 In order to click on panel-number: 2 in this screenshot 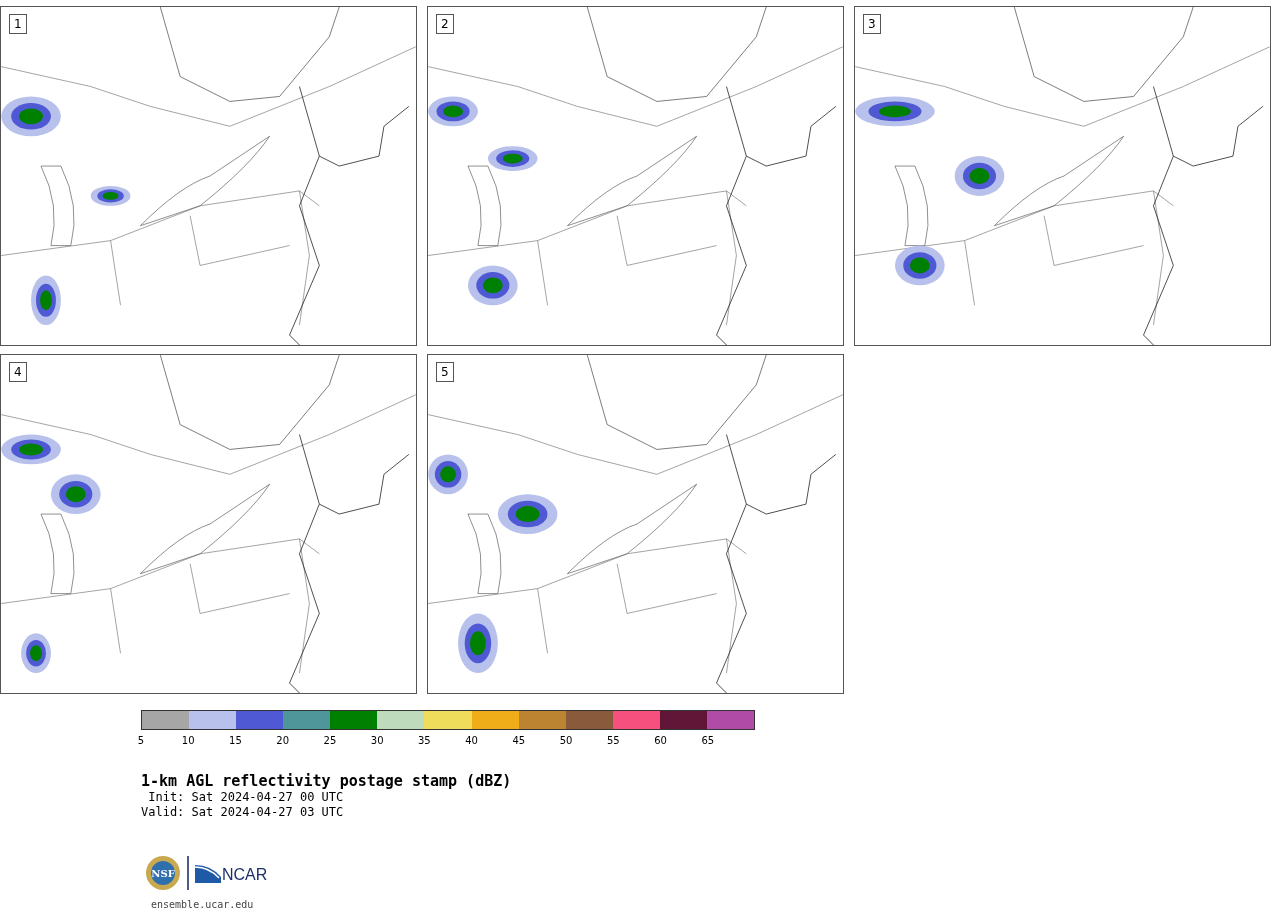, I will do `click(445, 24)`.